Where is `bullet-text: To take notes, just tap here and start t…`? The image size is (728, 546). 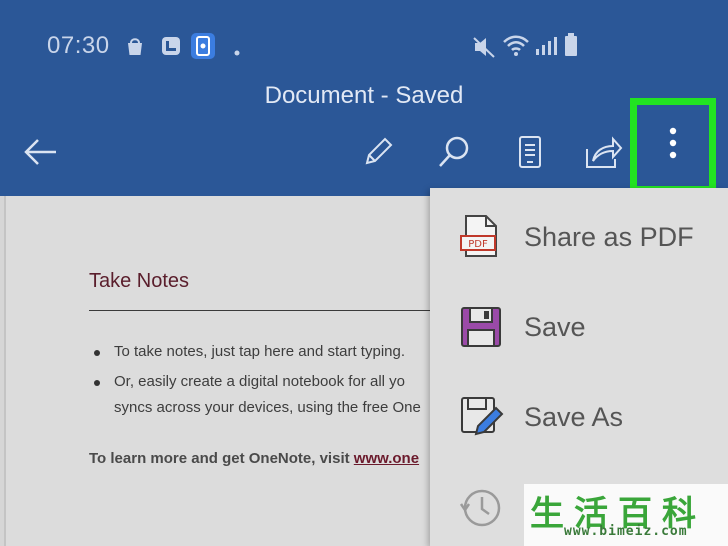 bullet-text: To take notes, just tap here and start t… is located at coordinates (260, 351).